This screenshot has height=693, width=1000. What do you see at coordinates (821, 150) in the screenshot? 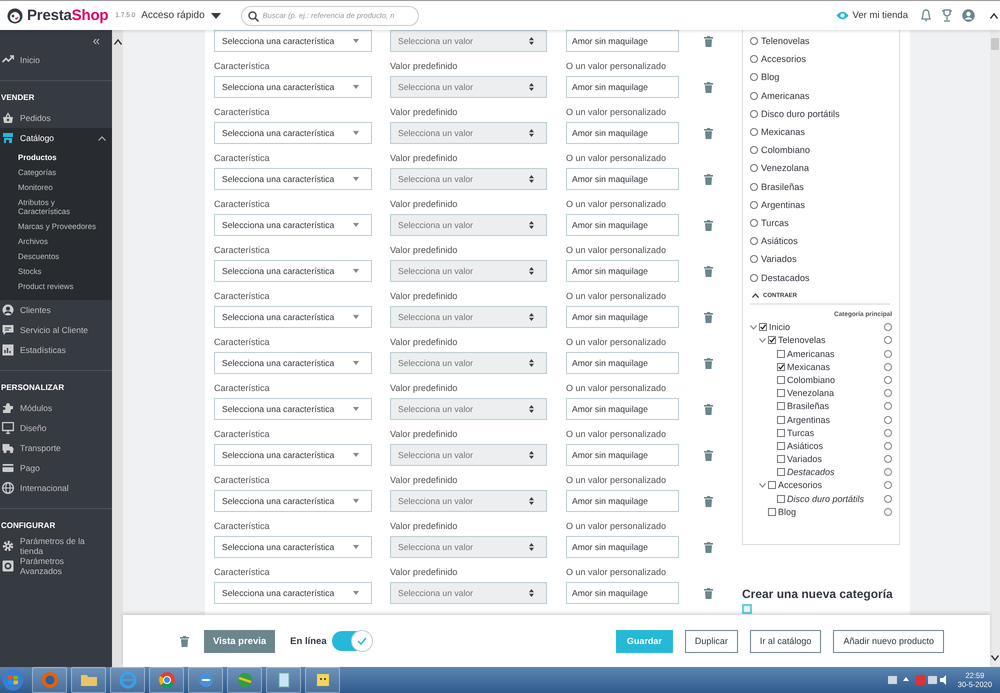
I see `category-option: Colombiano` at bounding box center [821, 150].